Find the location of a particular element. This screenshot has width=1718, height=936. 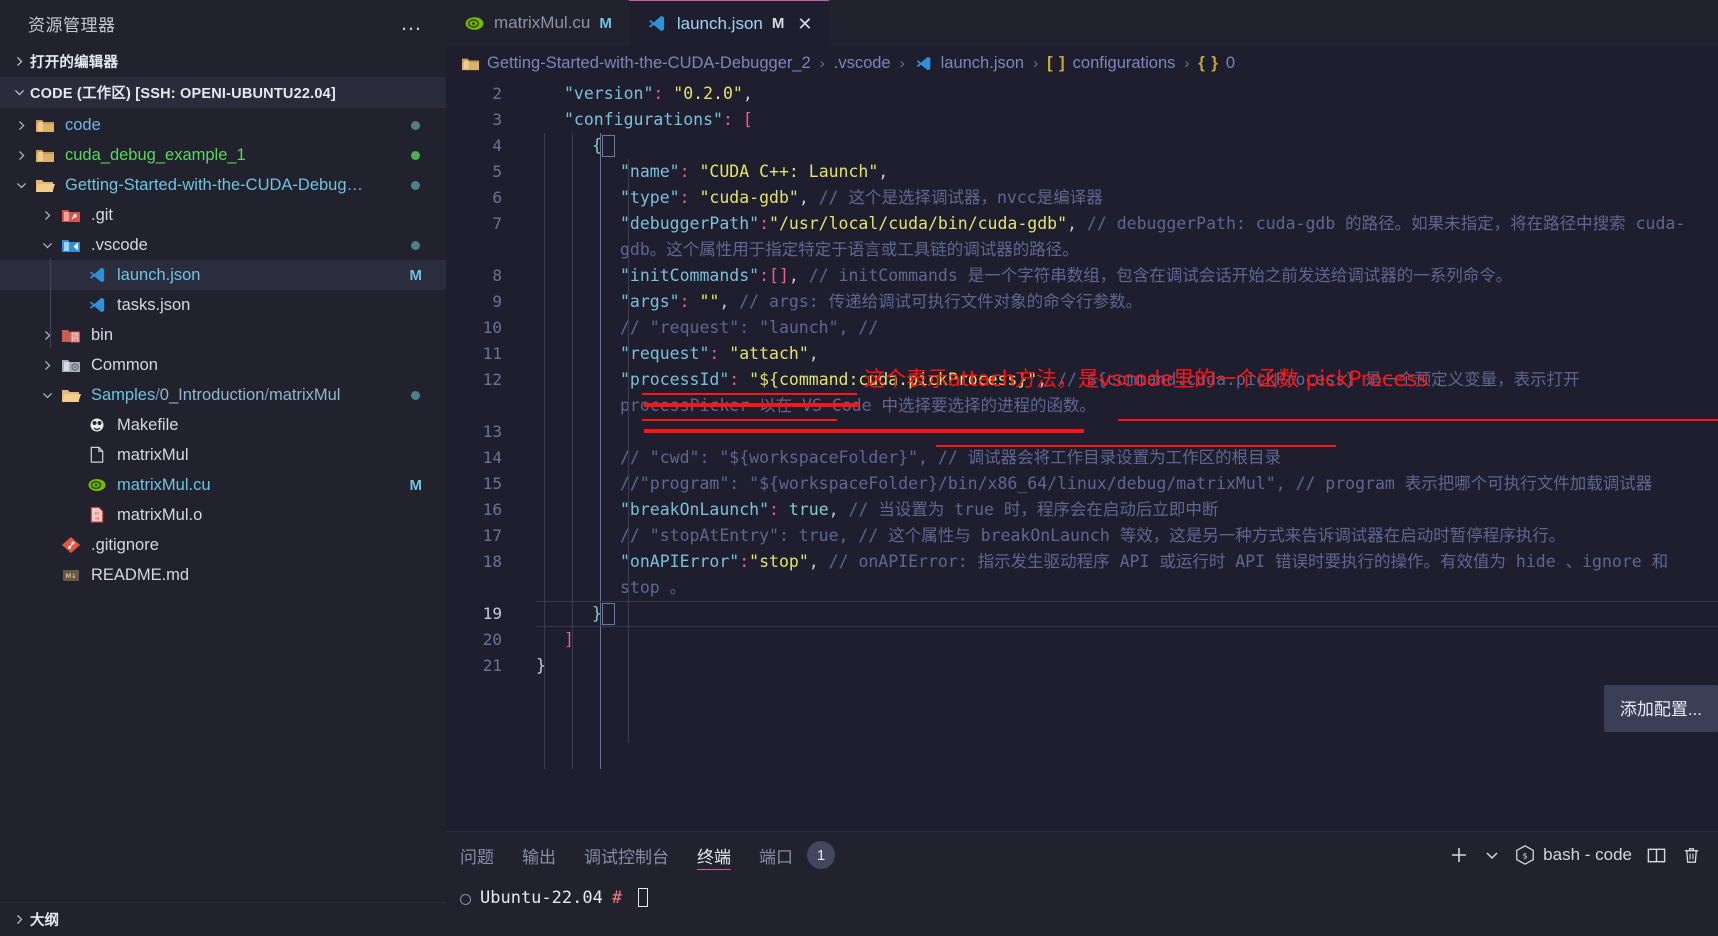

panel-tab-问题: 问题 is located at coordinates (477, 855).